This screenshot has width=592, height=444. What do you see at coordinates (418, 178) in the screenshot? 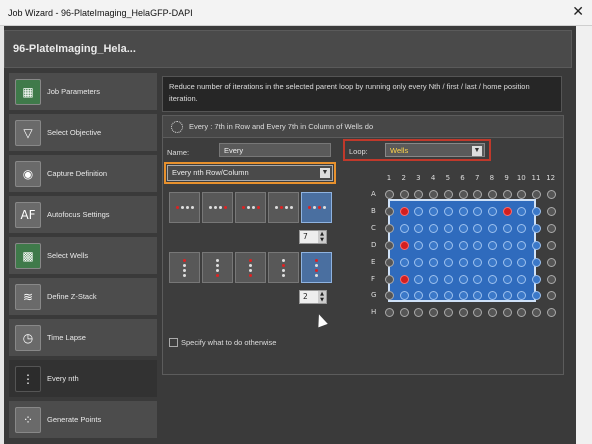
I see `plate-column-header: 3` at bounding box center [418, 178].